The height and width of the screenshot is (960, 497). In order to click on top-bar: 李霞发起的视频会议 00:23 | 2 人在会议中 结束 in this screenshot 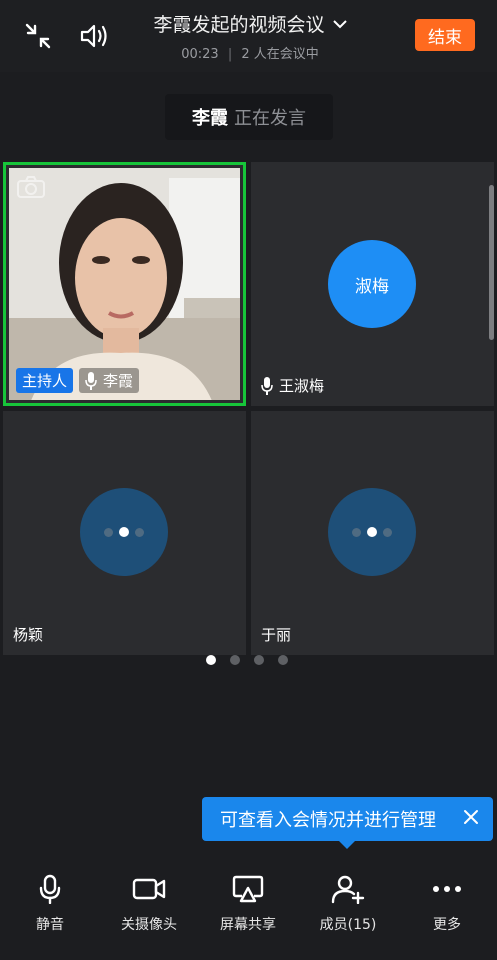, I will do `click(248, 36)`.